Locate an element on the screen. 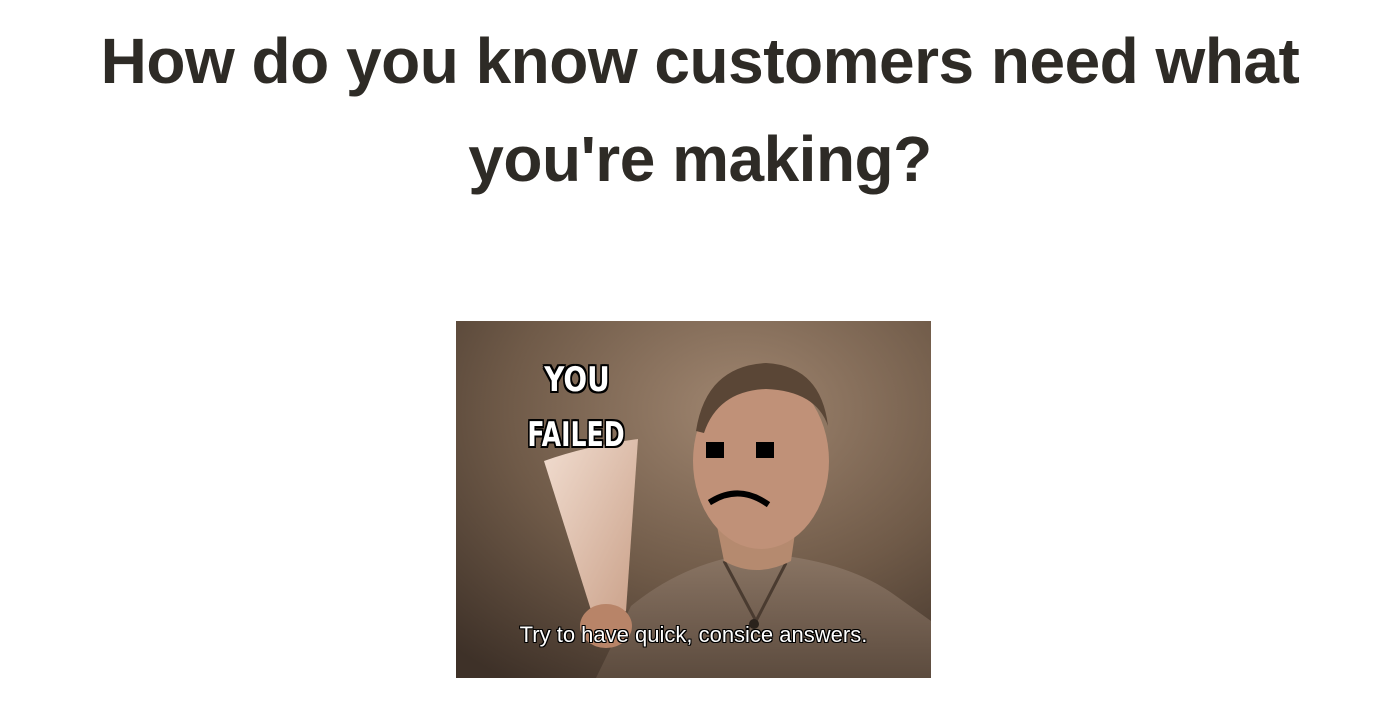 Image resolution: width=1400 pixels, height=712 pixels. meme-top-text-line1: YOU is located at coordinates (577, 380).